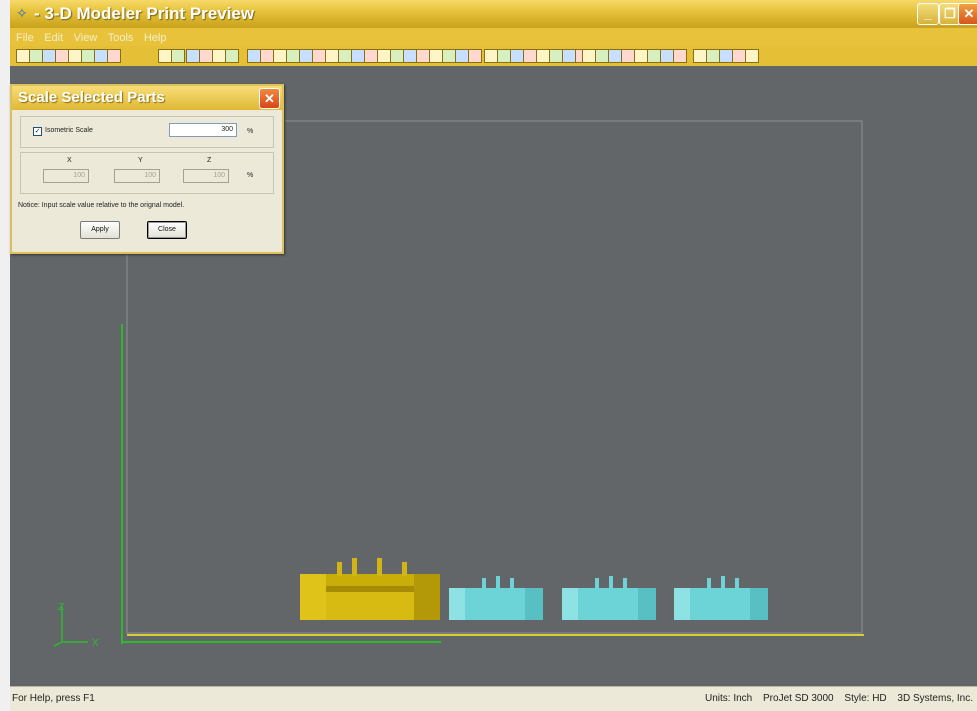 The image size is (977, 711). Describe the element at coordinates (865, 698) in the screenshot. I see `status-style: Style: HD` at that location.